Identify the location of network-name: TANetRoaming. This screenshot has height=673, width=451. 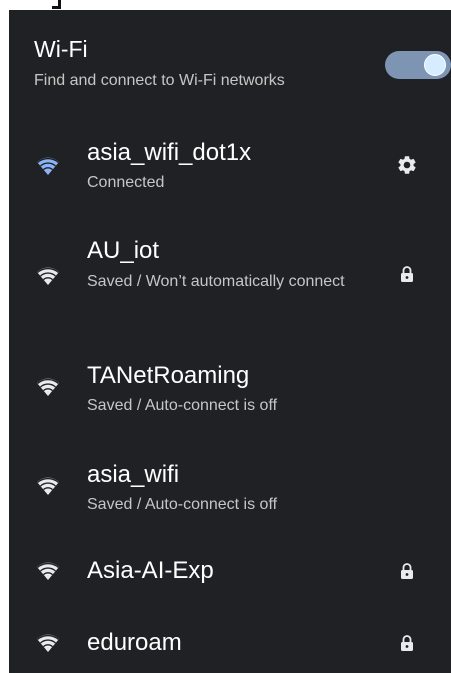
(168, 375).